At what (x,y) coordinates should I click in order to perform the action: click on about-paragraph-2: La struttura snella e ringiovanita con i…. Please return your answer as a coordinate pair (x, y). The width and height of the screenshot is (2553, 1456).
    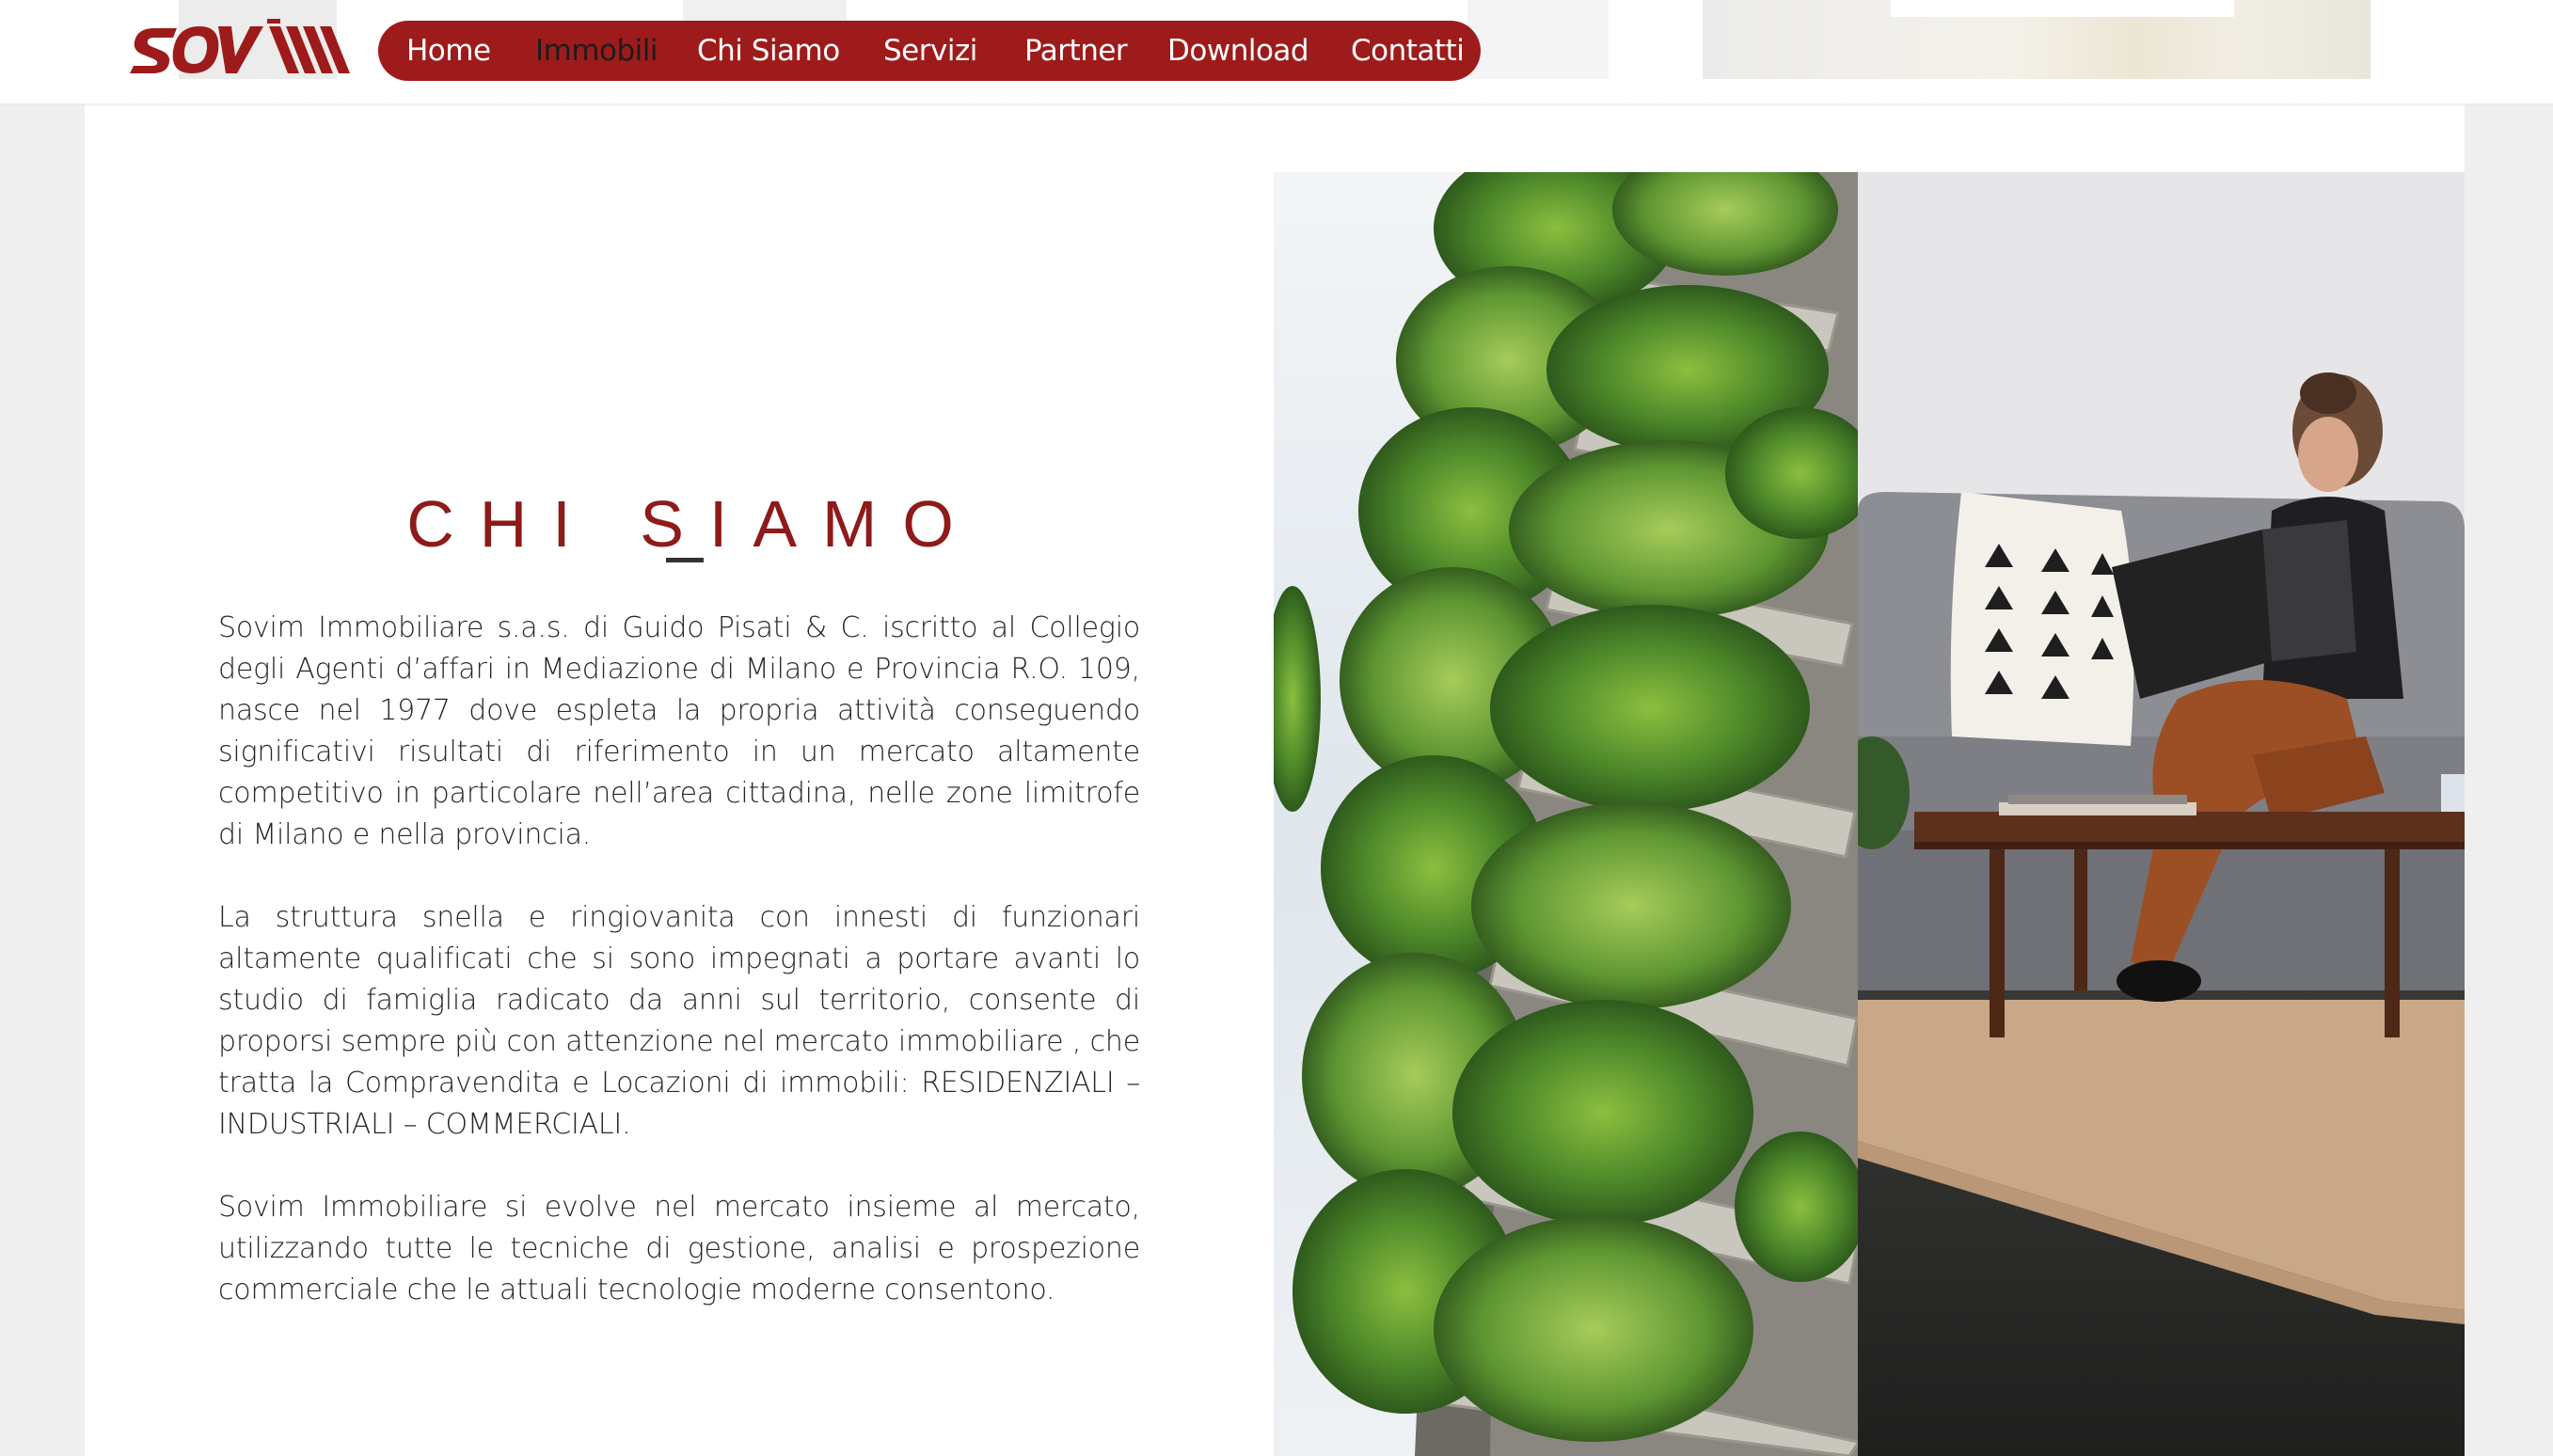
    Looking at the image, I should click on (679, 1021).